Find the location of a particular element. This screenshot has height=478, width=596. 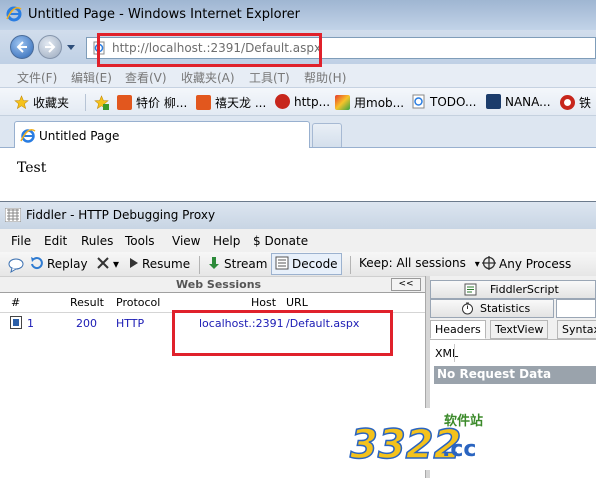

menu-help: 帮助(H) is located at coordinates (325, 77).